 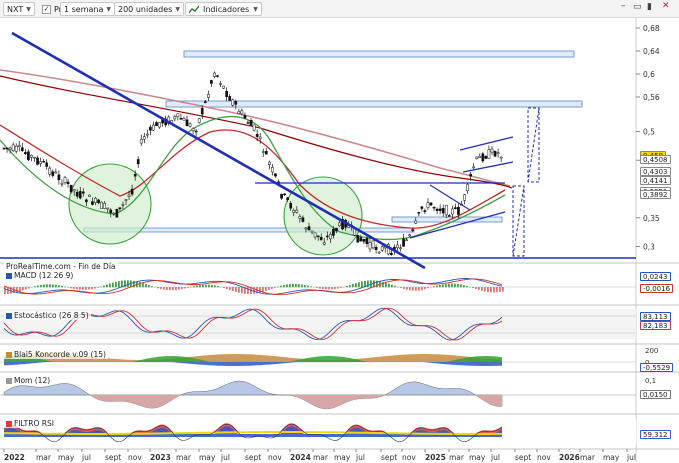 I want to click on stochastic-title: Estocástico (26 8 5), so click(x=47, y=315).